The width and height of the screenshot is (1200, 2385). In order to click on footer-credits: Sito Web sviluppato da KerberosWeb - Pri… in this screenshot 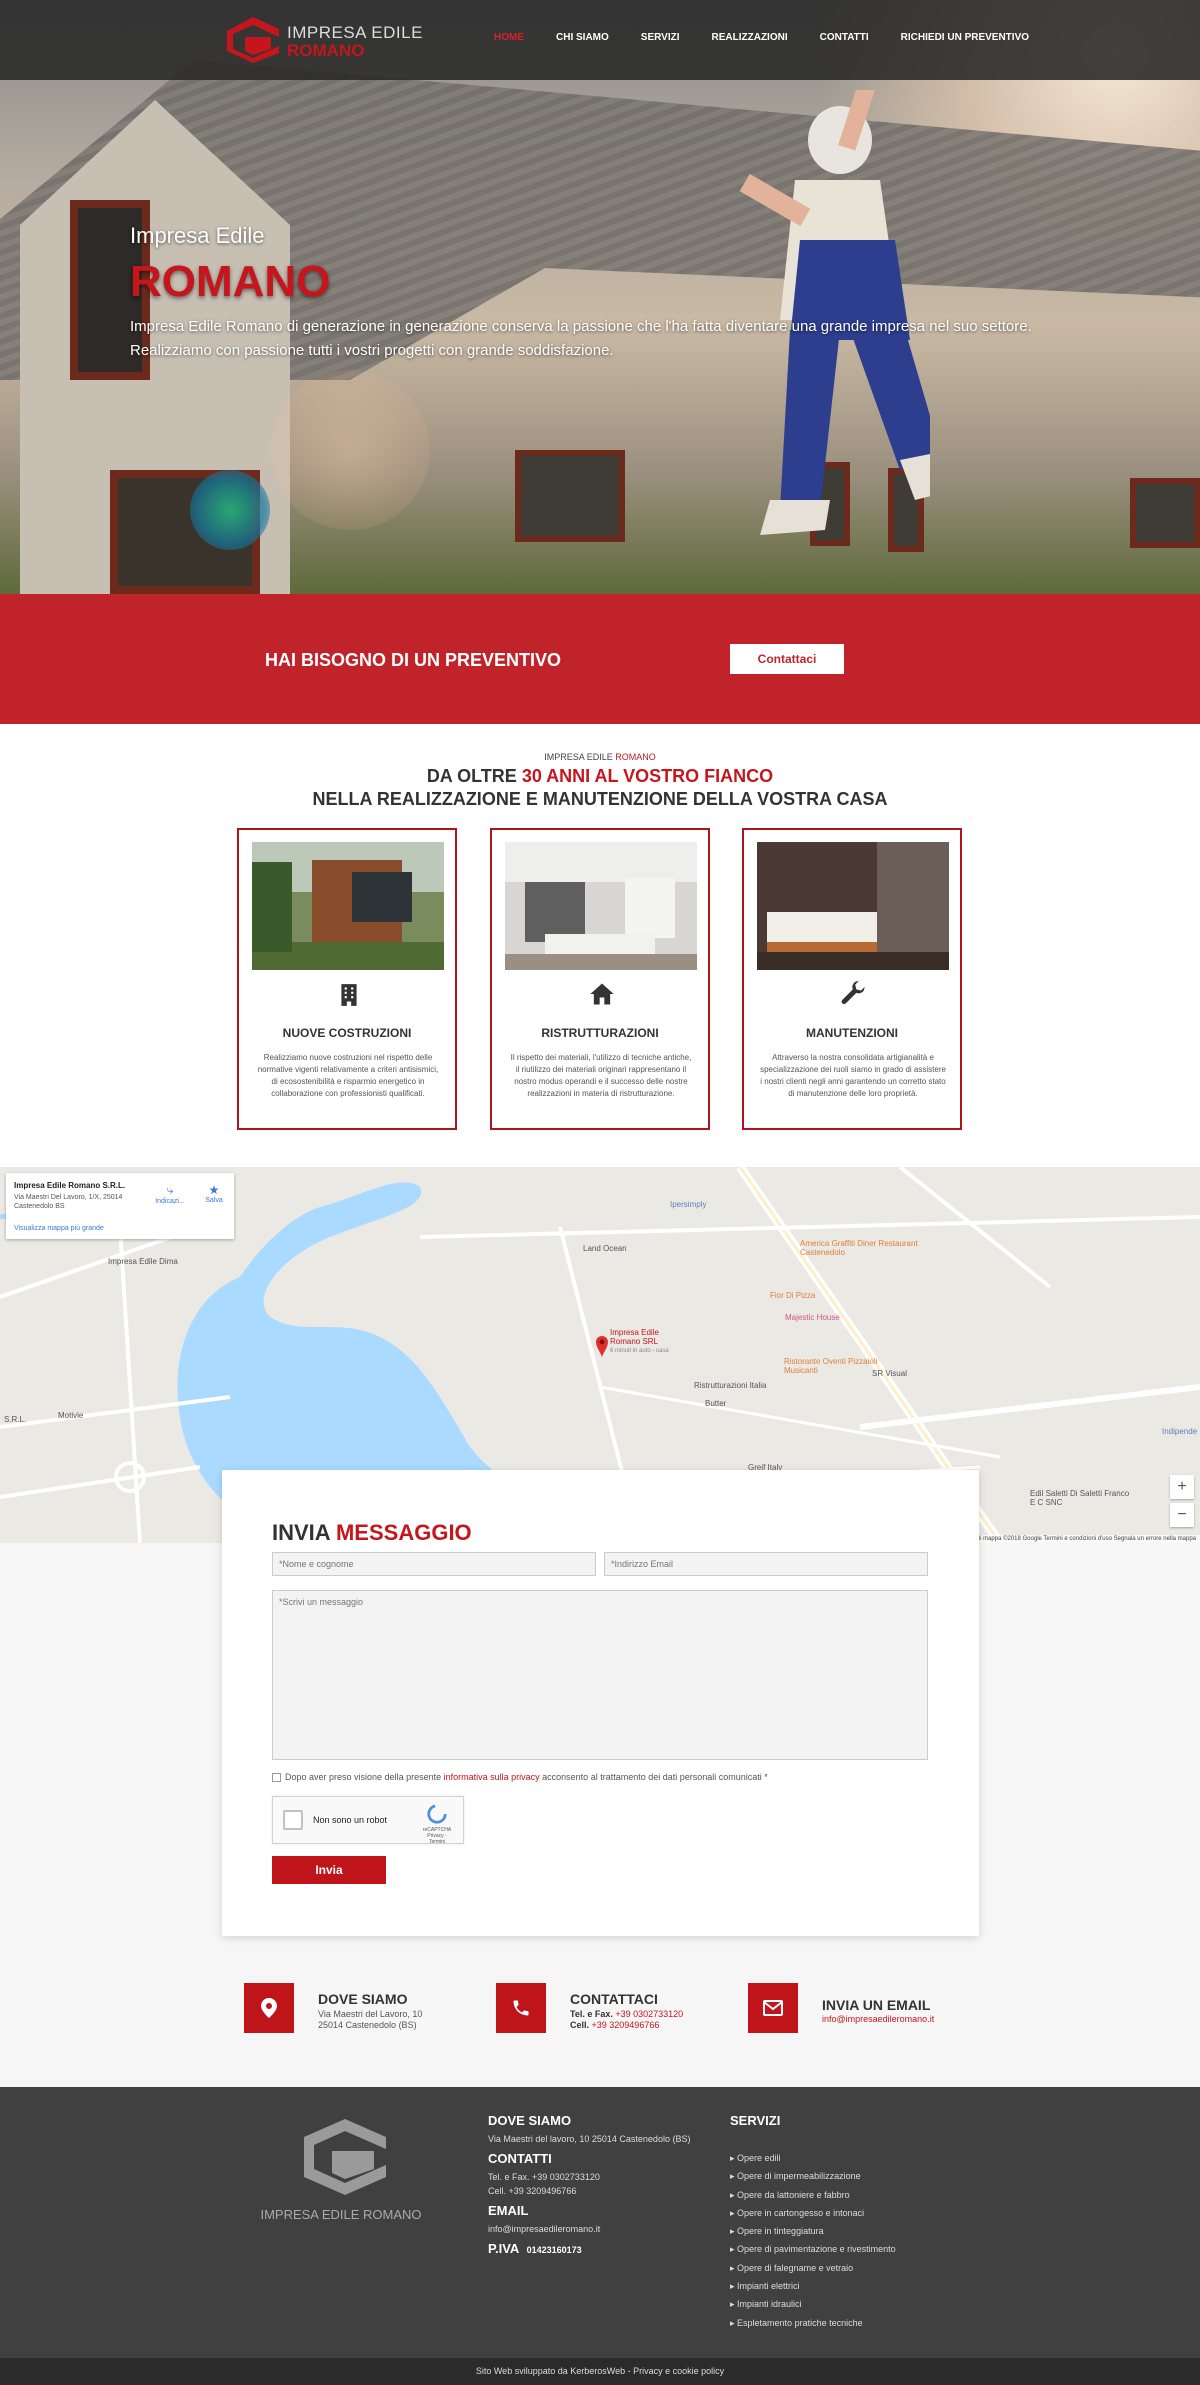, I will do `click(600, 2371)`.